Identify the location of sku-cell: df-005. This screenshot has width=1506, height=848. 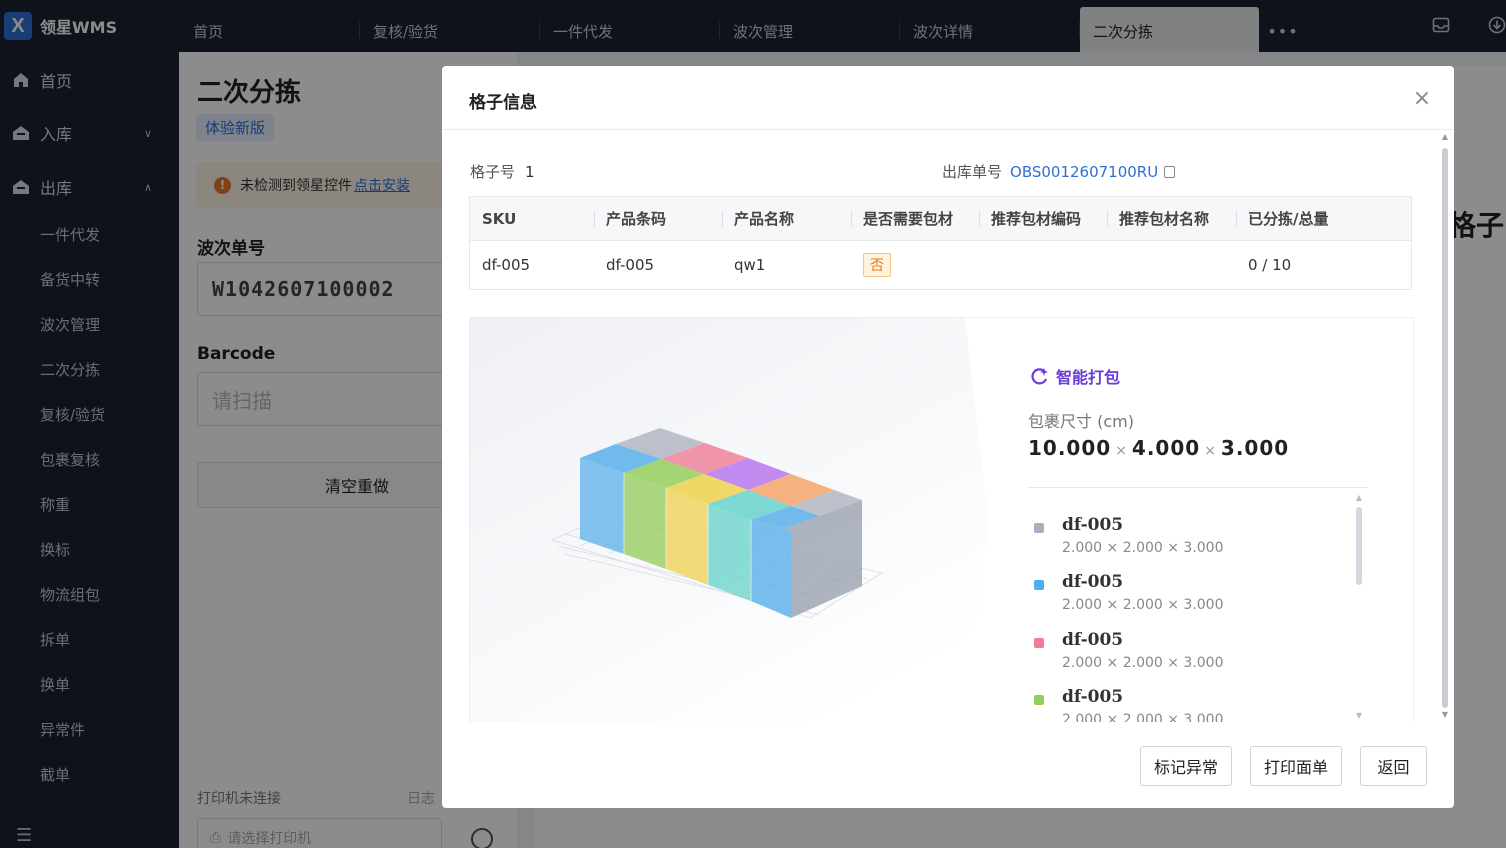
(506, 265).